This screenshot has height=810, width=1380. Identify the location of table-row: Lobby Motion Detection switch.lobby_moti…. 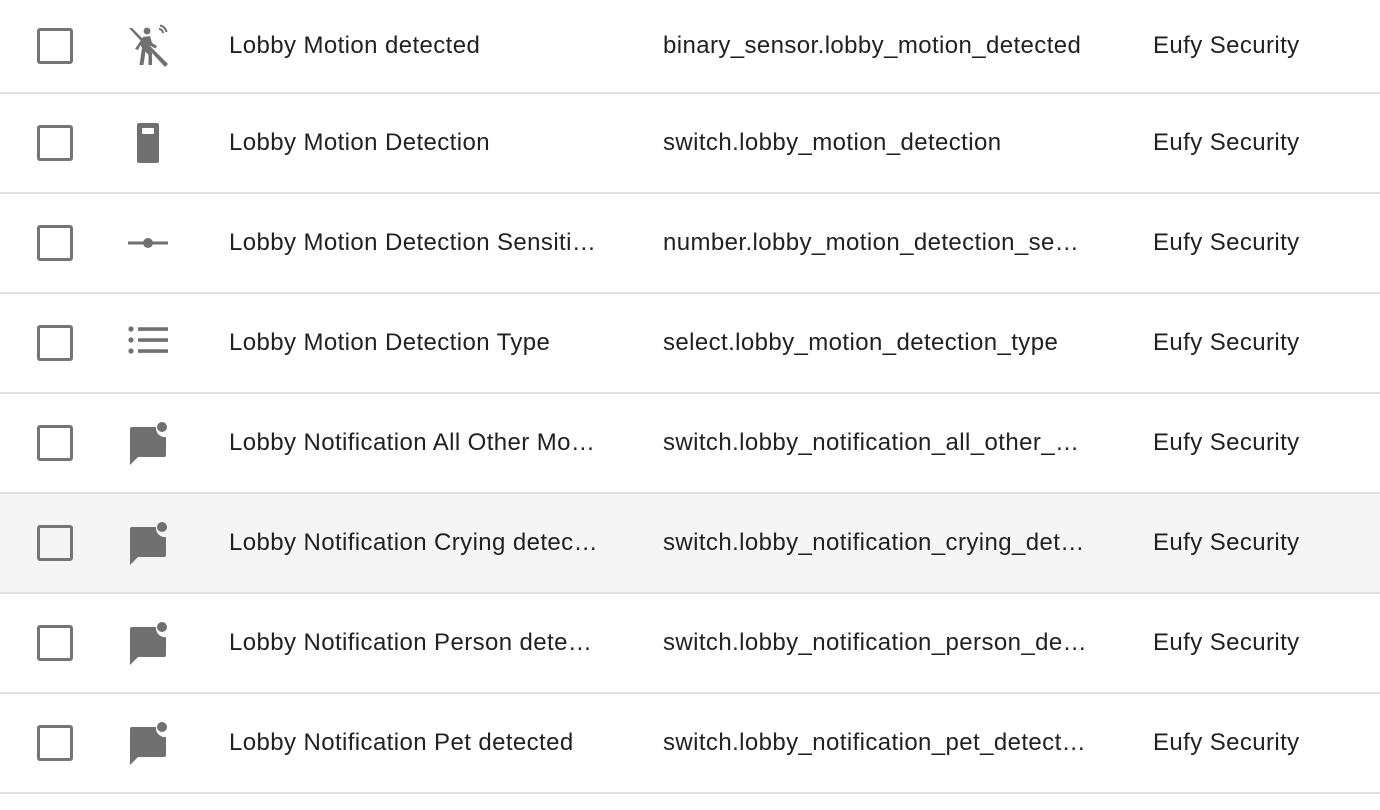
(690, 144).